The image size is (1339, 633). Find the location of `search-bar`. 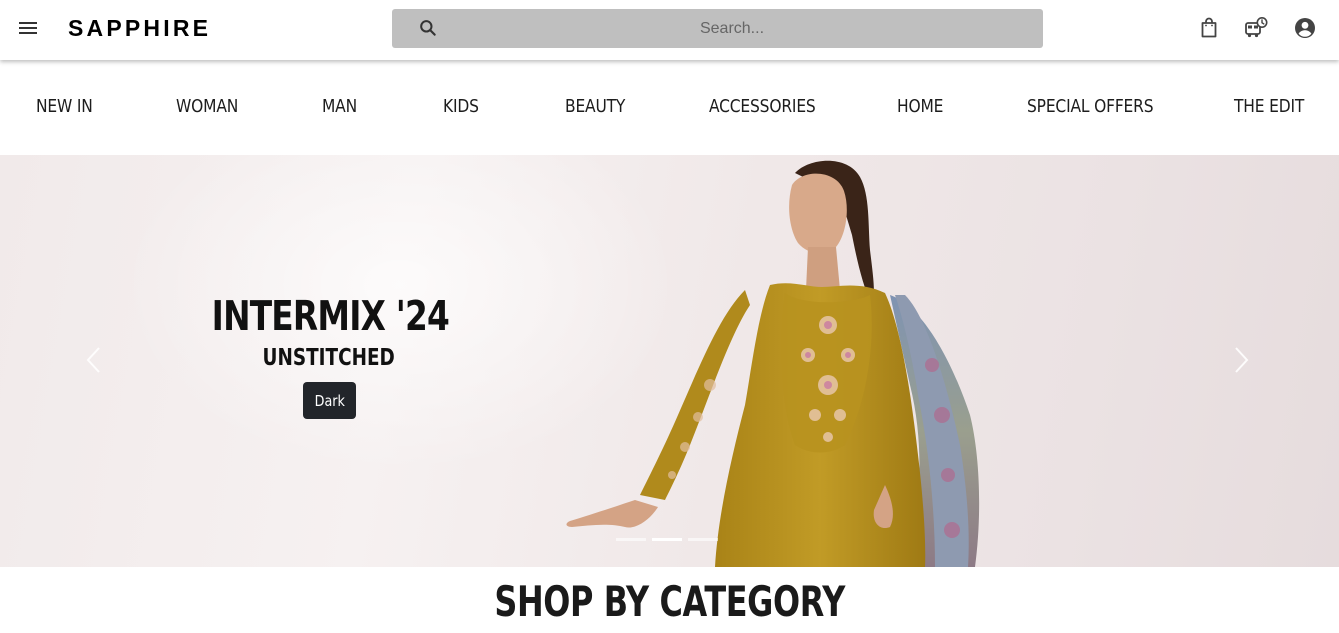

search-bar is located at coordinates (717, 28).